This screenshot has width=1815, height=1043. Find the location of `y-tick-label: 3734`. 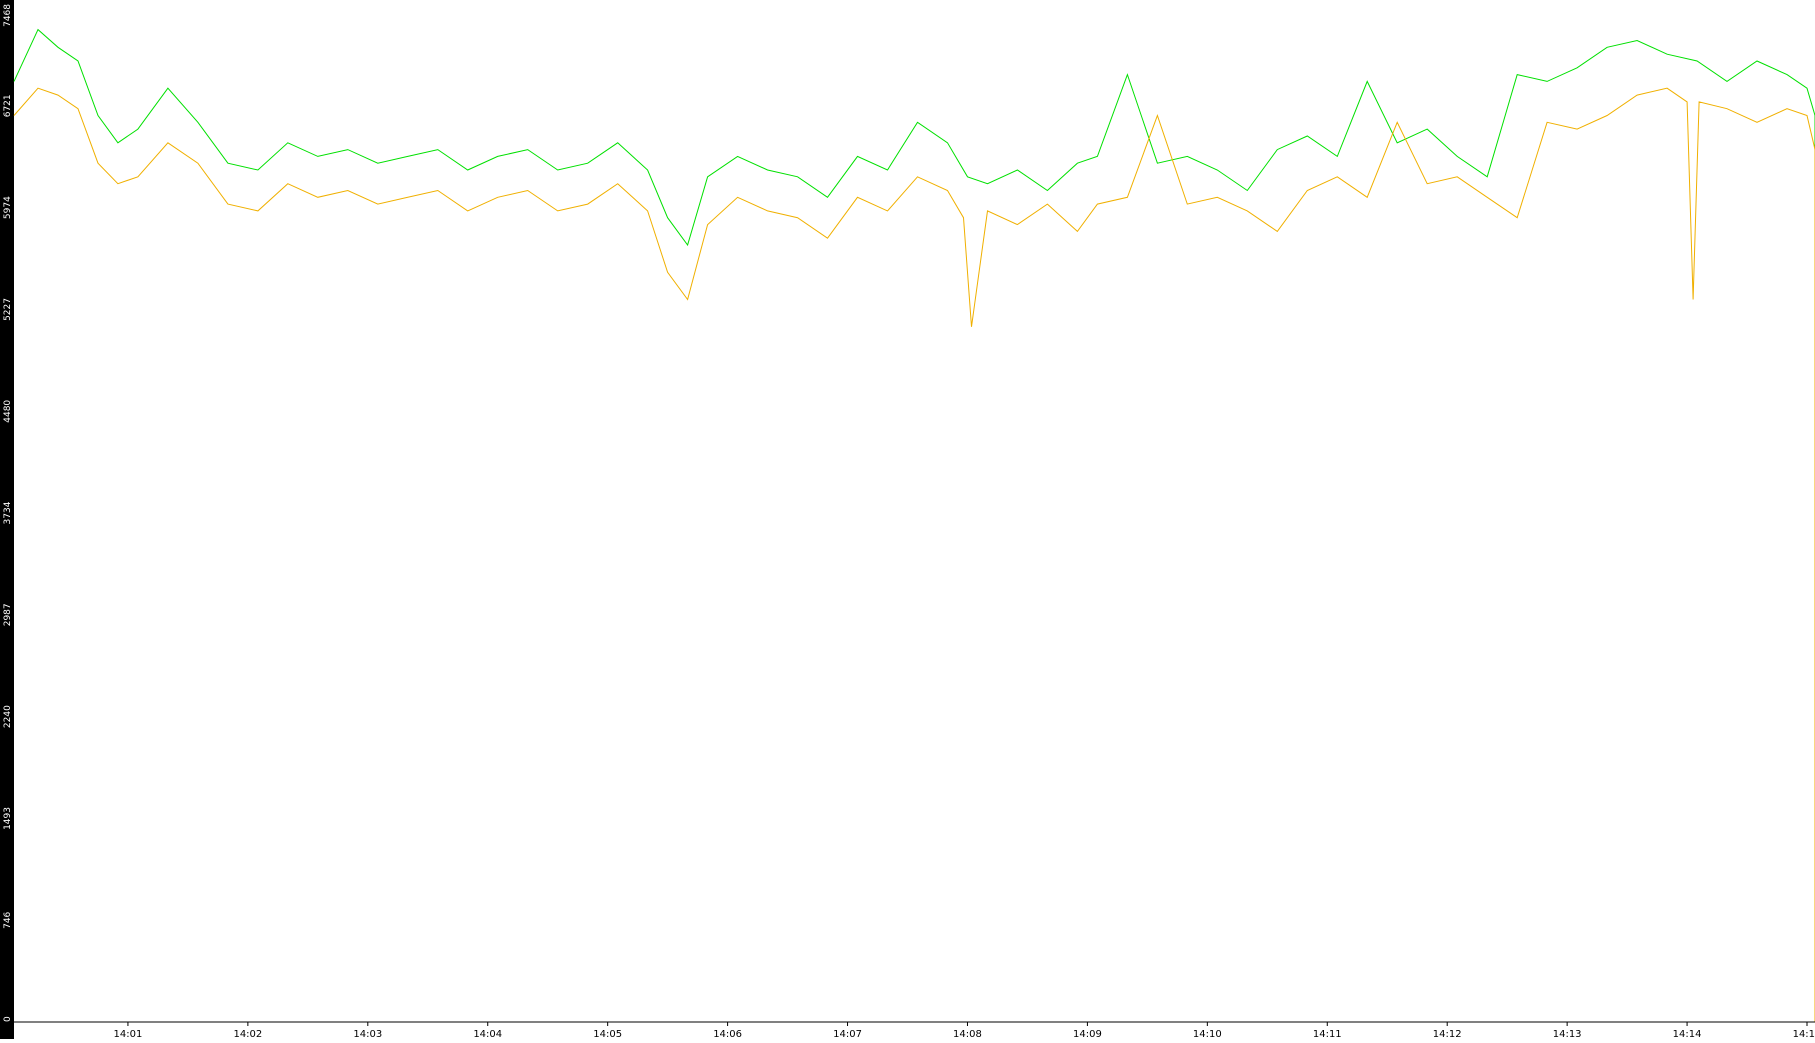

y-tick-label: 3734 is located at coordinates (8, 512).